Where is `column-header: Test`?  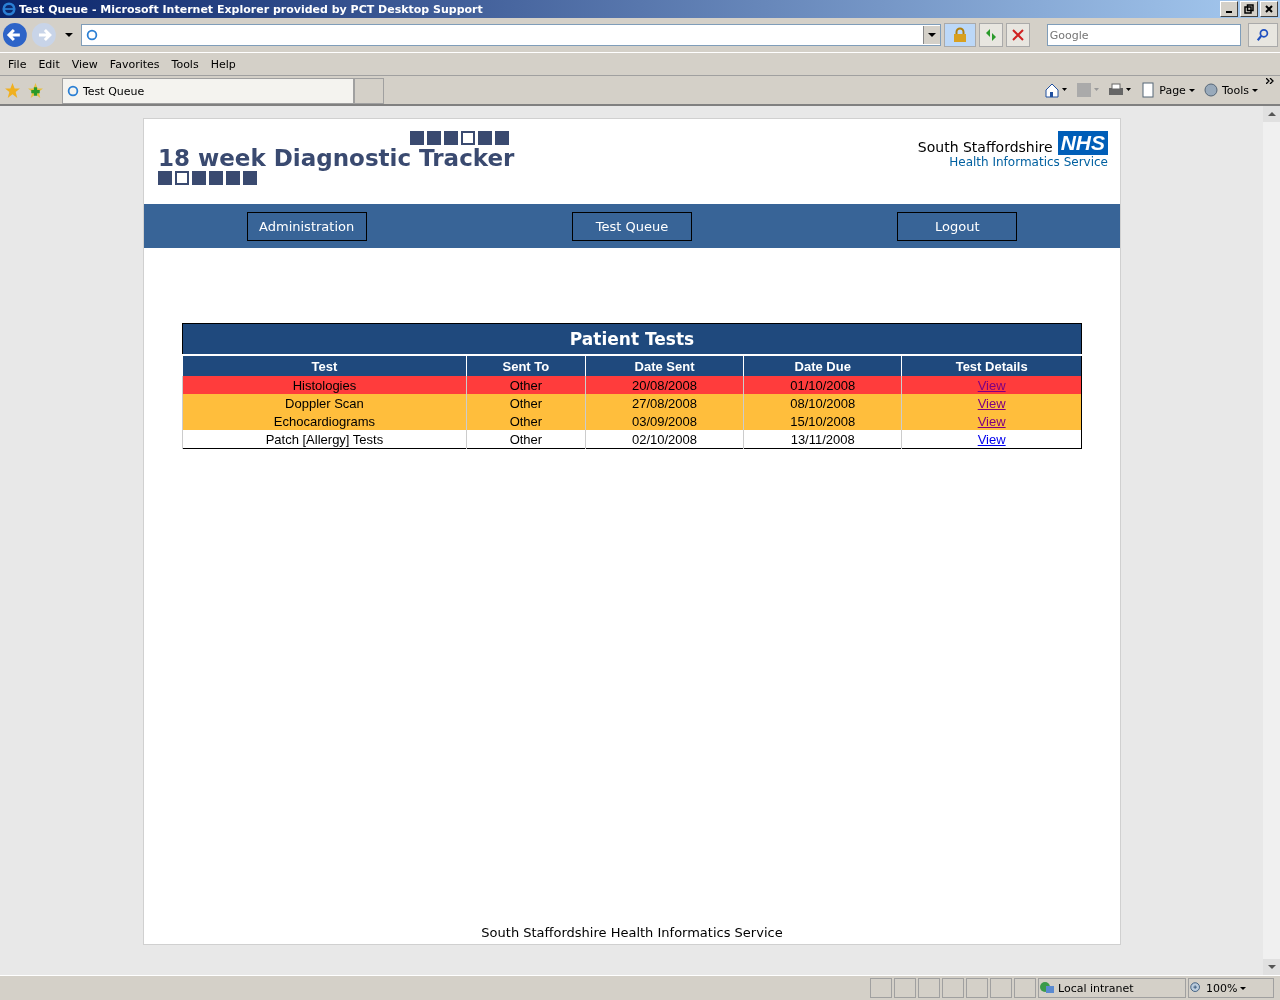 column-header: Test is located at coordinates (324, 365).